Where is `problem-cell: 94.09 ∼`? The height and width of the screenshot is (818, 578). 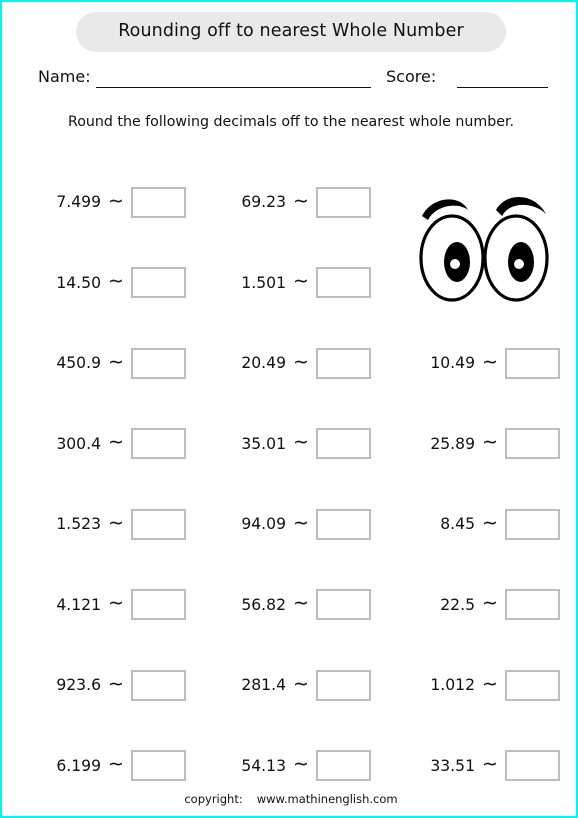
problem-cell: 94.09 ∼ is located at coordinates (290, 524).